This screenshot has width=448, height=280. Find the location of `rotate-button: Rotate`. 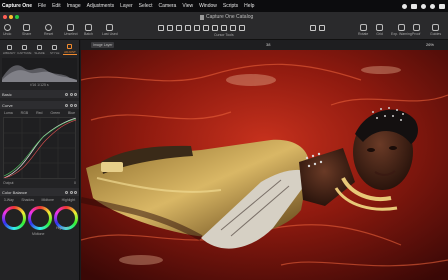

rotate-button: Rotate is located at coordinates (363, 30).